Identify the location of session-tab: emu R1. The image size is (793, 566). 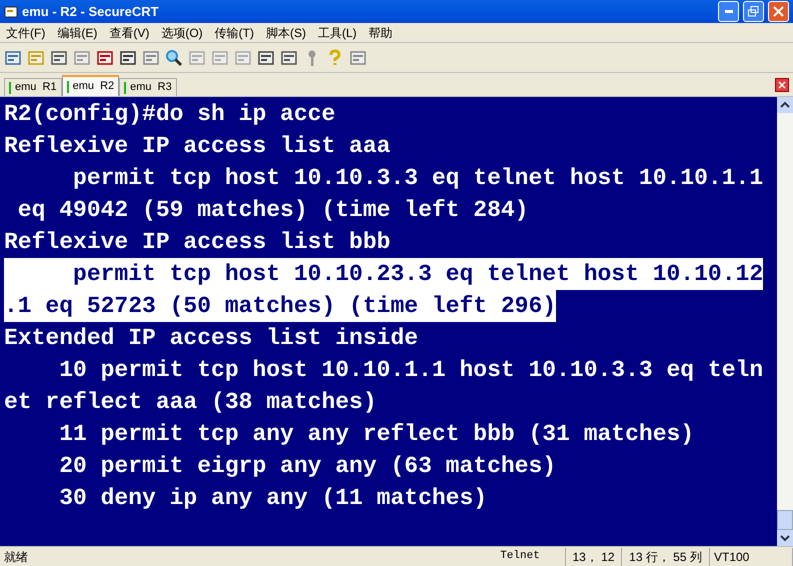
(33, 87).